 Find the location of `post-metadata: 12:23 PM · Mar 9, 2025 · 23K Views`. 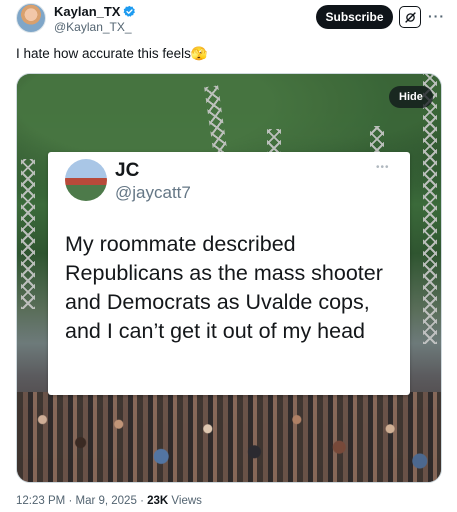

post-metadata: 12:23 PM · Mar 9, 2025 · 23K Views is located at coordinates (109, 501).